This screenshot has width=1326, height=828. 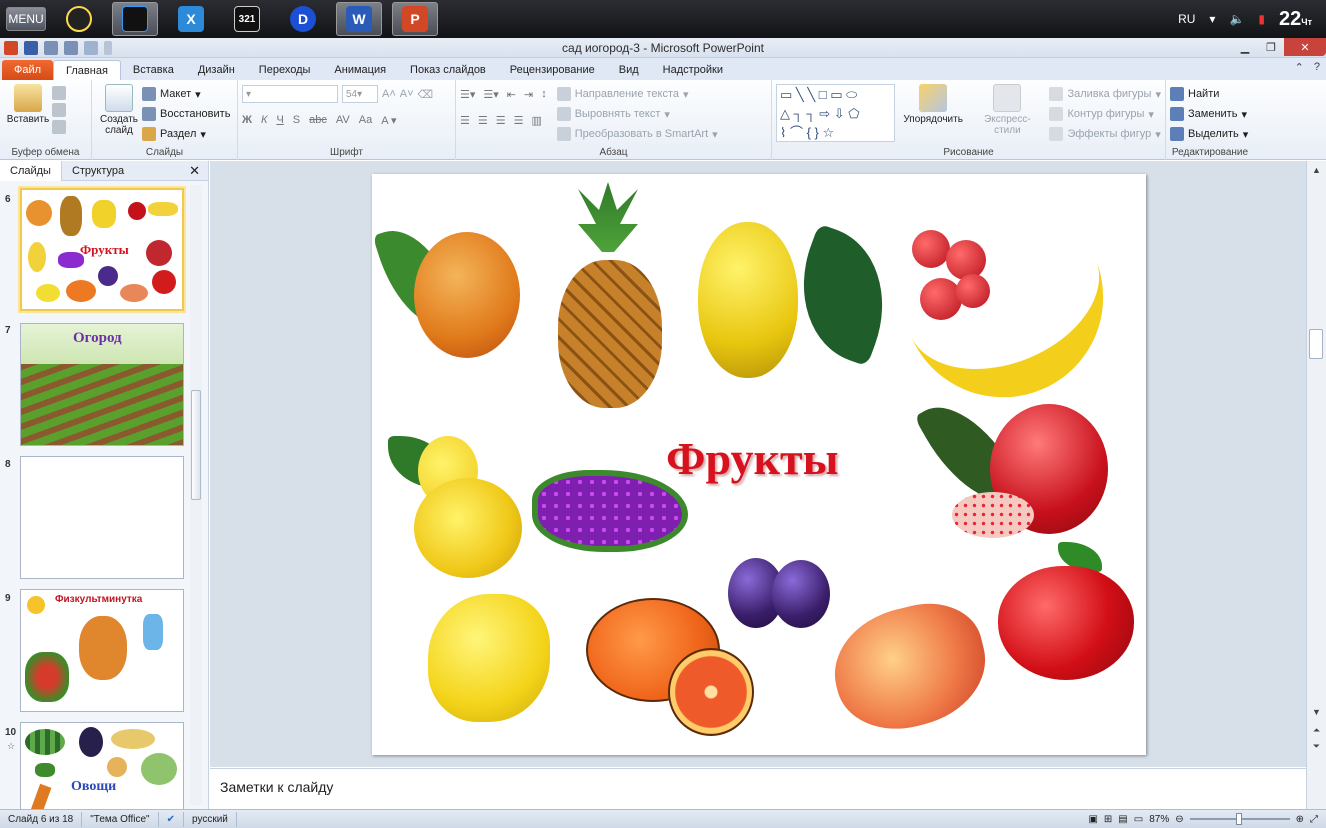 What do you see at coordinates (544, 94) in the screenshot?
I see `line-spacing-icon: ↕` at bounding box center [544, 94].